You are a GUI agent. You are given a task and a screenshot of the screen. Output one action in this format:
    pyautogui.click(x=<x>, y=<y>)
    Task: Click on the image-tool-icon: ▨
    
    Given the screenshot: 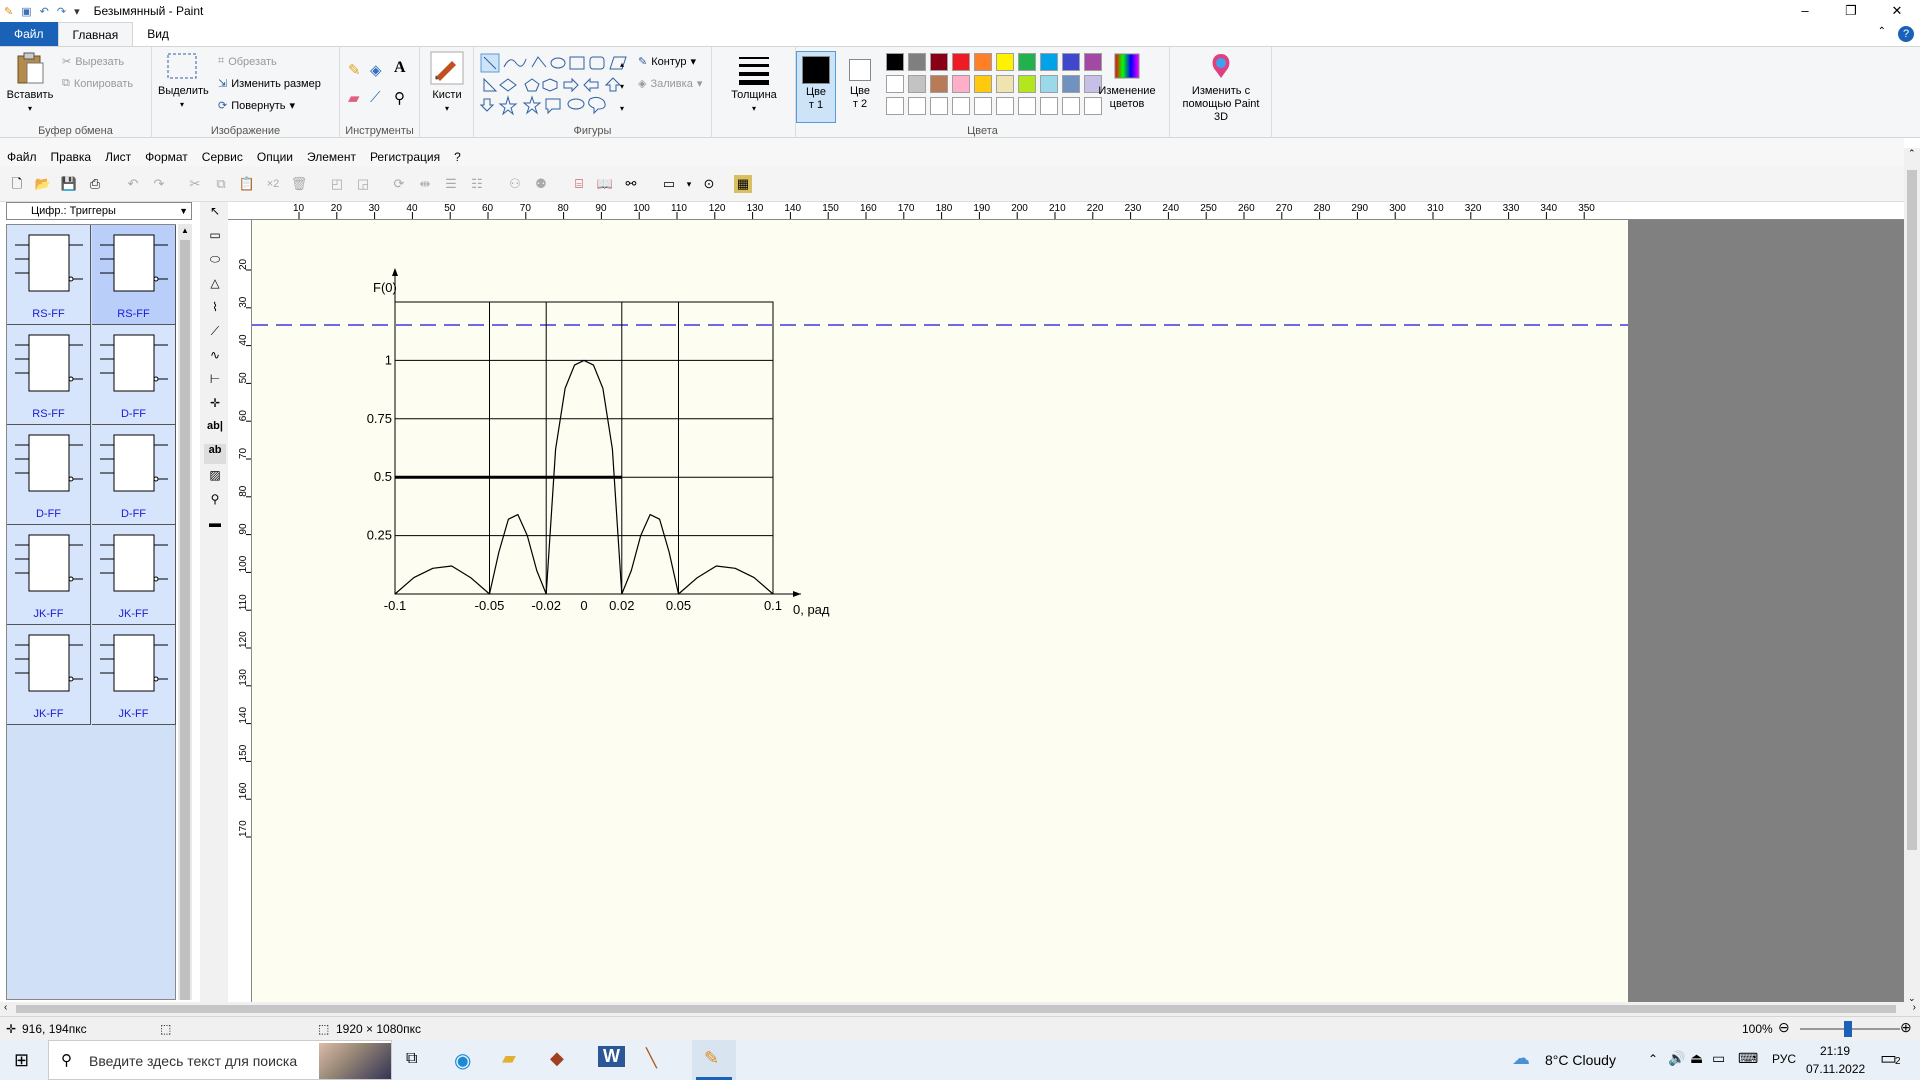 What is the action you would take?
    pyautogui.click(x=215, y=478)
    